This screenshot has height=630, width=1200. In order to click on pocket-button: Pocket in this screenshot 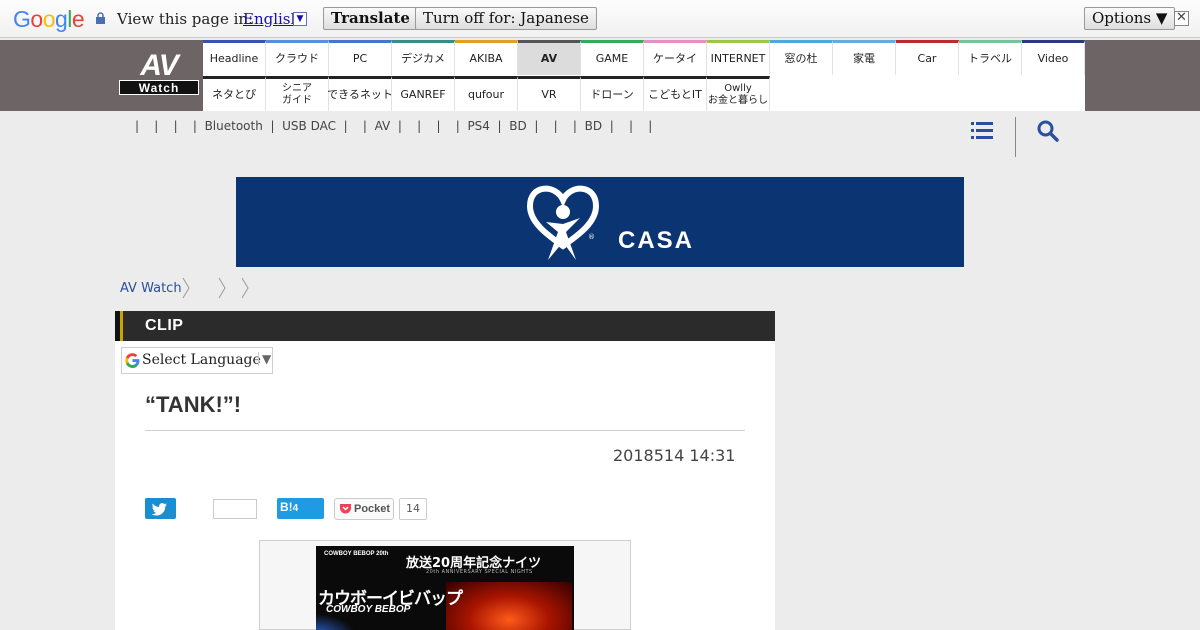, I will do `click(364, 509)`.